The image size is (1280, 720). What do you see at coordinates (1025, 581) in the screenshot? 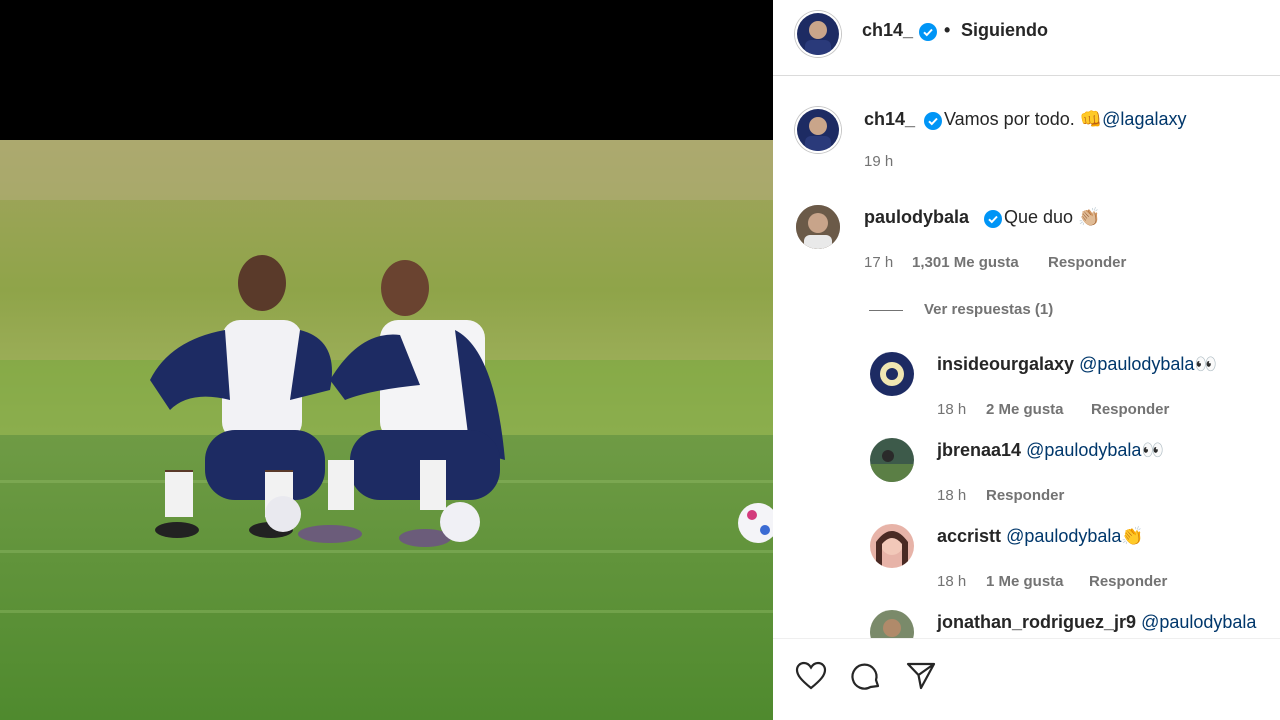
I see `reply-likes: 1 Me gusta` at bounding box center [1025, 581].